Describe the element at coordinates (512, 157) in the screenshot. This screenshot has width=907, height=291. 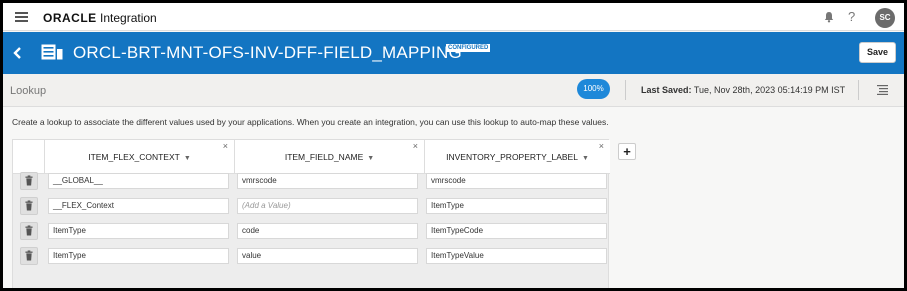
I see `column-header-label: INVENTORY_PROPERTY_LABEL` at that location.